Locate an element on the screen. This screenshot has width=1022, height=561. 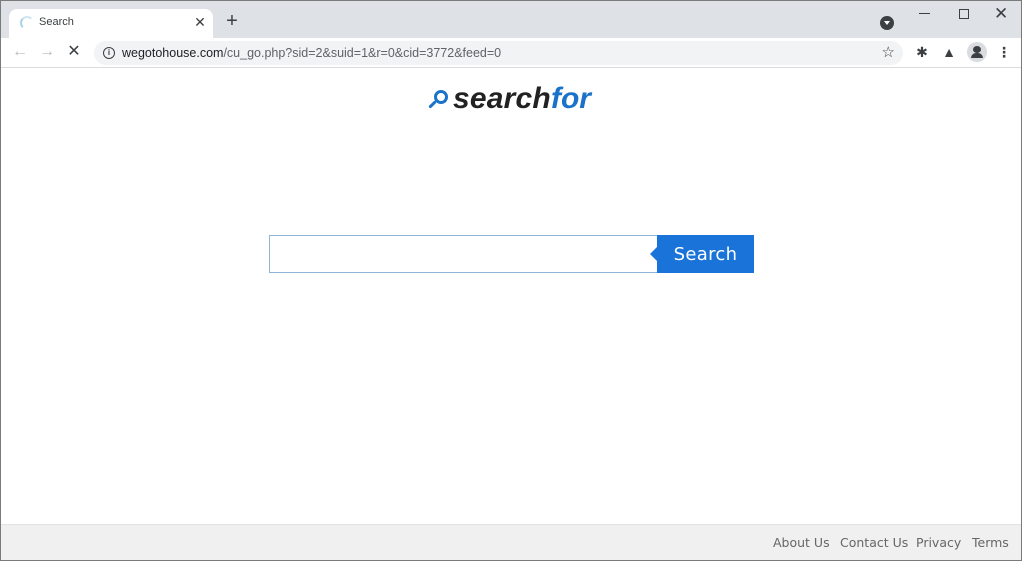
bookmark-star-icon: ☆ is located at coordinates (888, 52).